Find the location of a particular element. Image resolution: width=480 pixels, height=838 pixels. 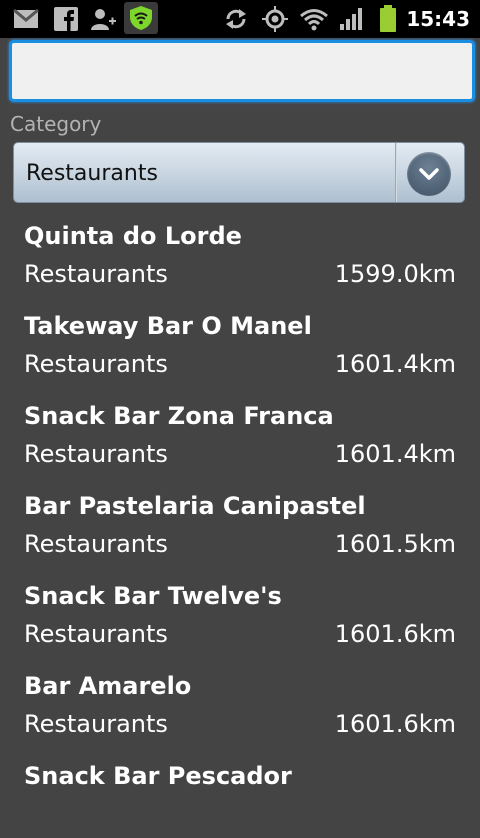

list-item: Bar Amarelo Restaurants 1601.6km is located at coordinates (240, 703).